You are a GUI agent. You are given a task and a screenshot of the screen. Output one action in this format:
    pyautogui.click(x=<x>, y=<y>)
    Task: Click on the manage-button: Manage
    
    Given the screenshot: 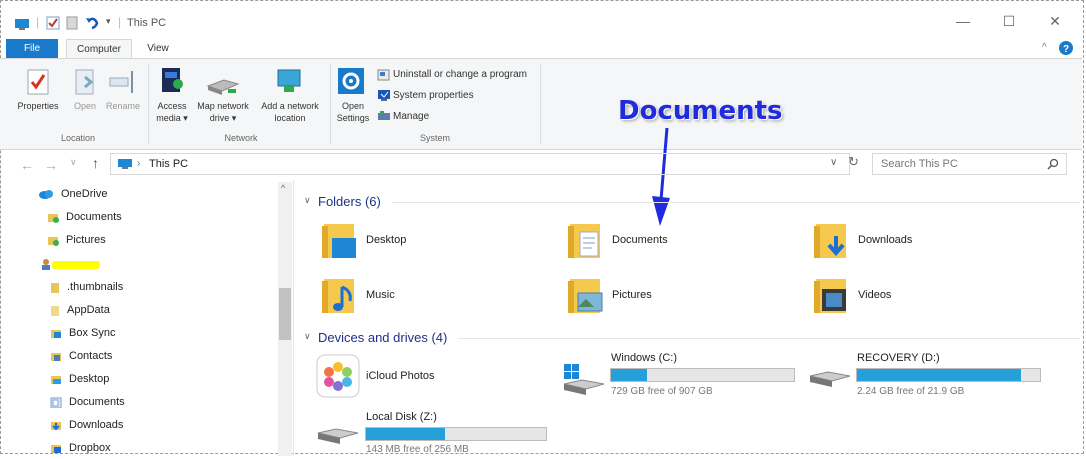 What is the action you would take?
    pyautogui.click(x=411, y=117)
    